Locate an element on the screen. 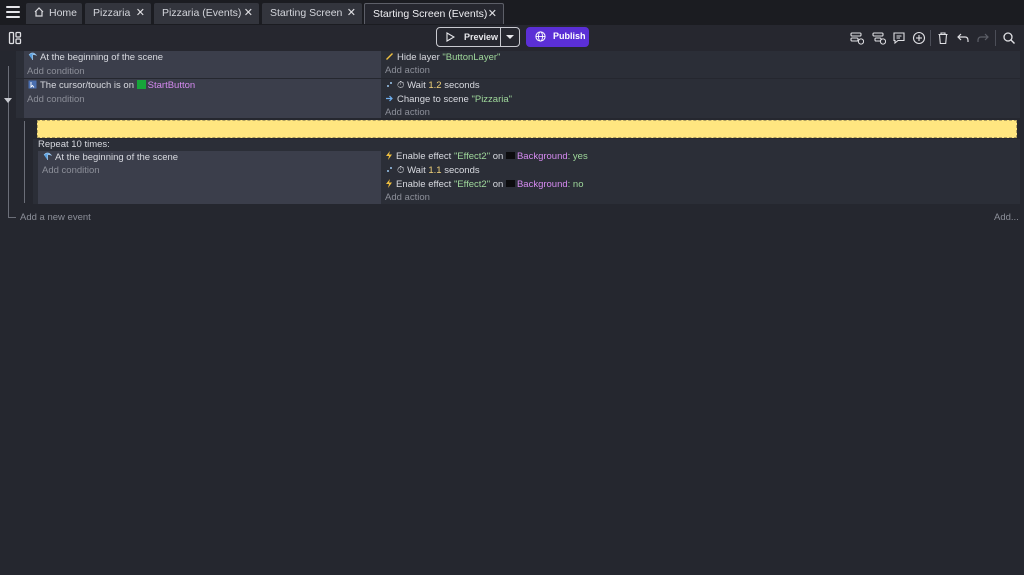 Image resolution: width=1024 pixels, height=575 pixels. action-text: Change to scene is located at coordinates (433, 99).